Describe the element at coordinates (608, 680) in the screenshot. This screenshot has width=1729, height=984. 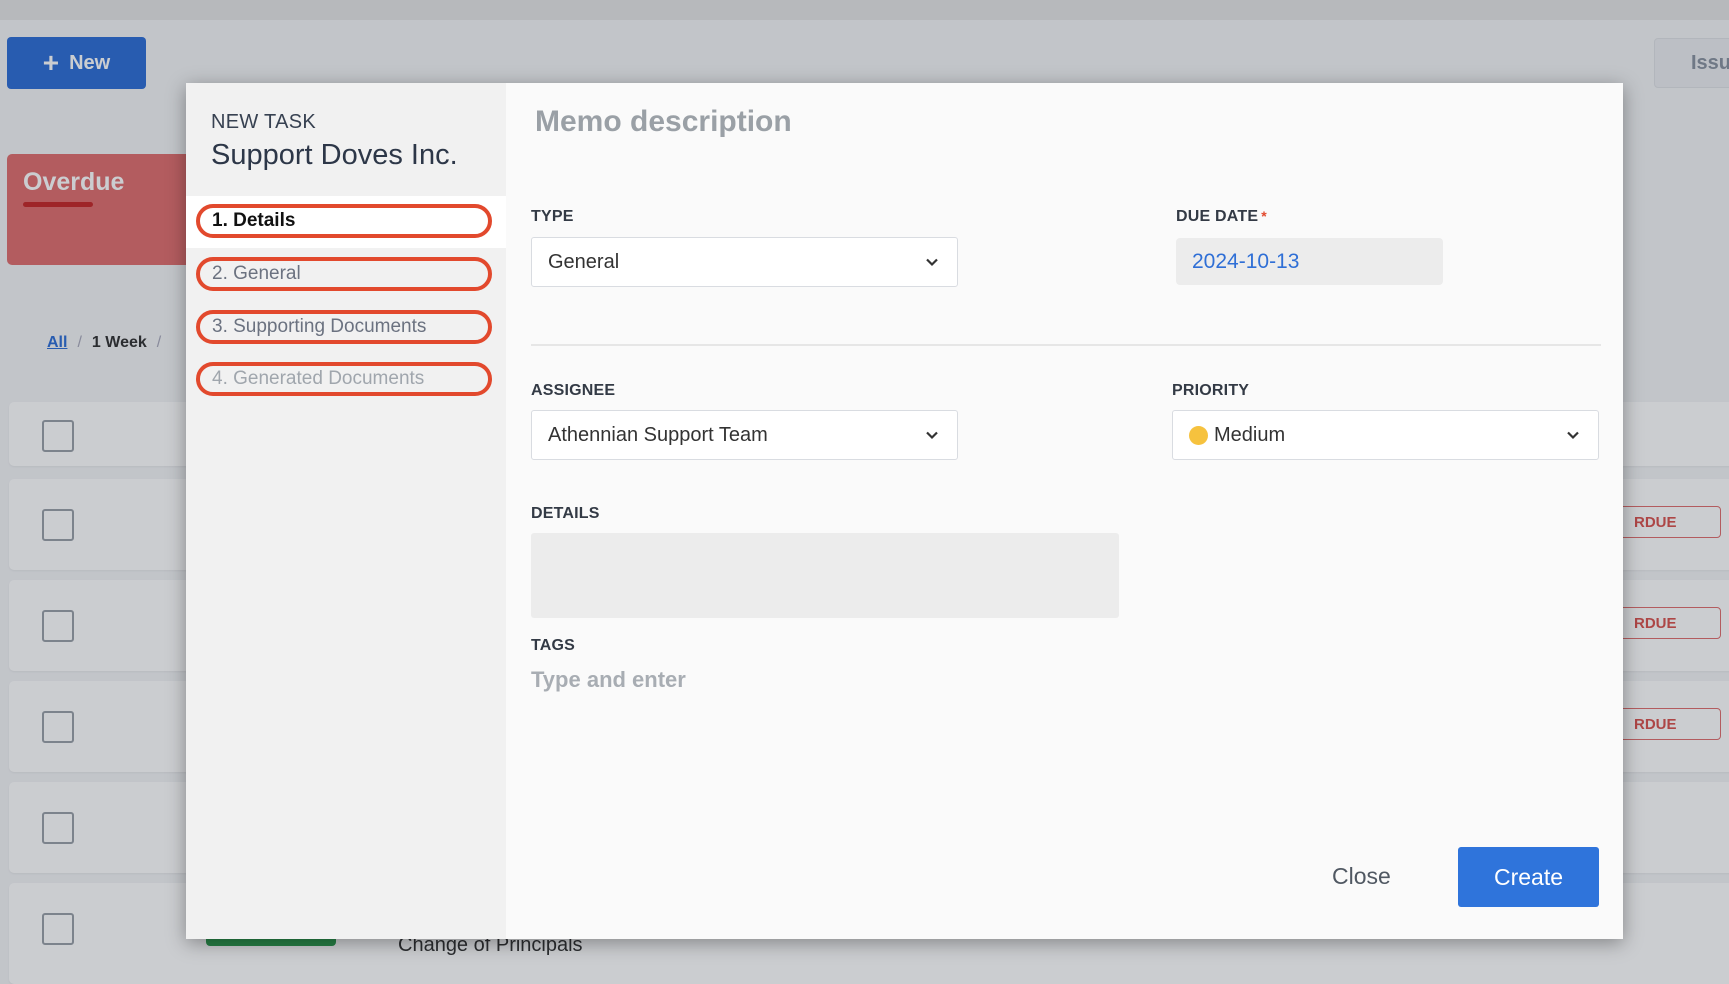
I see `tags-input: Type and enter` at that location.